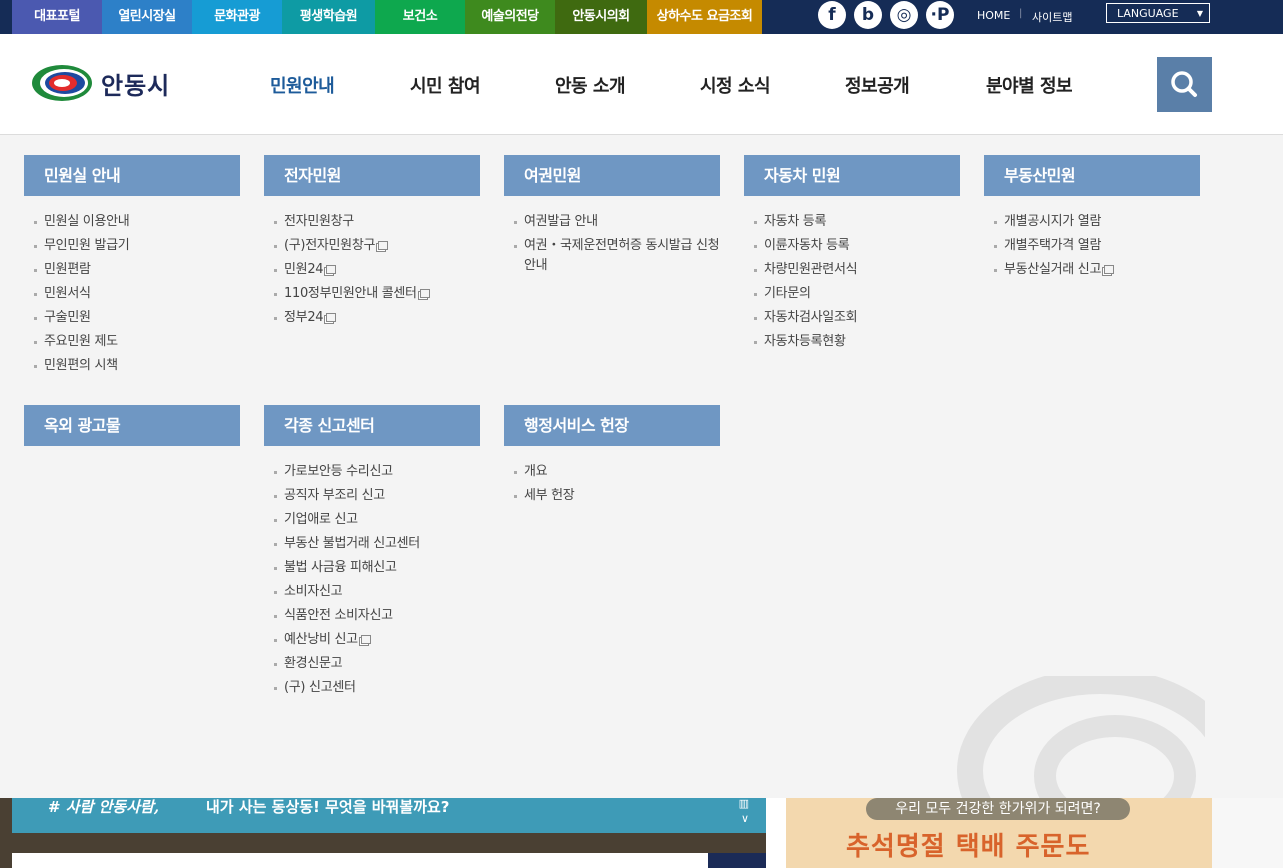  I want to click on submenu-item: 차량민원관련서식, so click(852, 270).